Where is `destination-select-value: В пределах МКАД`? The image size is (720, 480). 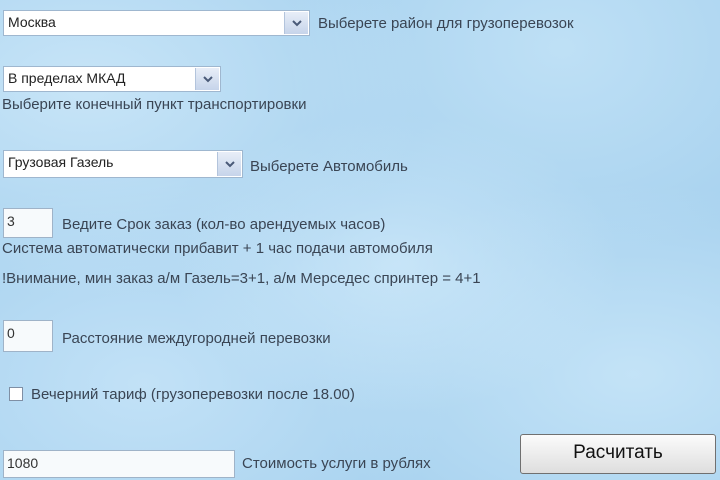
destination-select-value: В пределах МКАД is located at coordinates (67, 78).